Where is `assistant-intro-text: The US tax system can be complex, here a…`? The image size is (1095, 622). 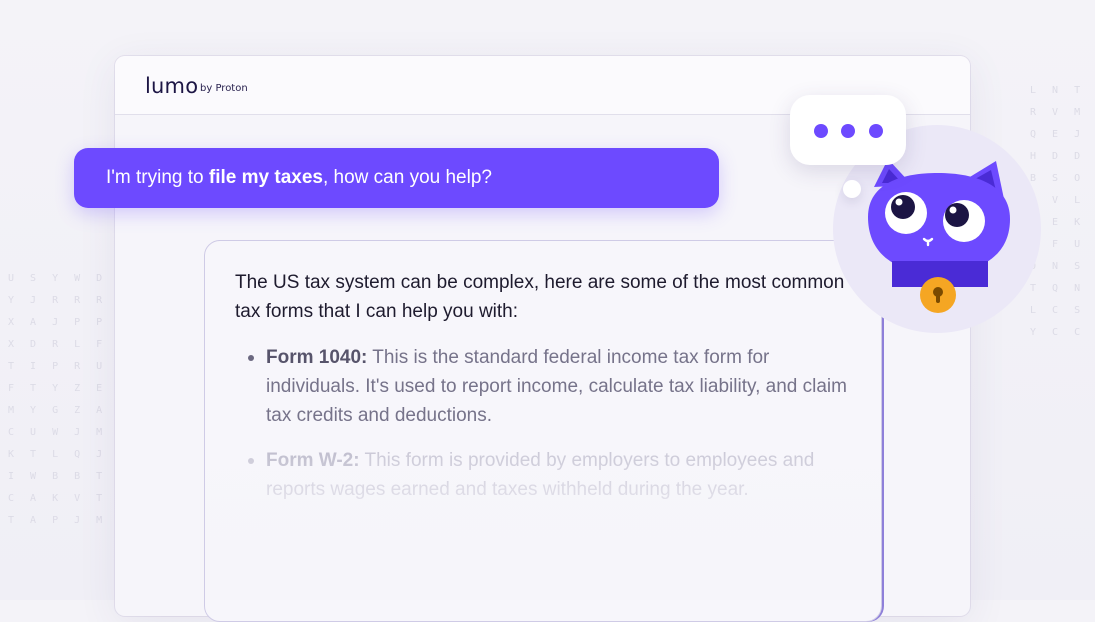 assistant-intro-text: The US tax system can be complex, here a… is located at coordinates (540, 297).